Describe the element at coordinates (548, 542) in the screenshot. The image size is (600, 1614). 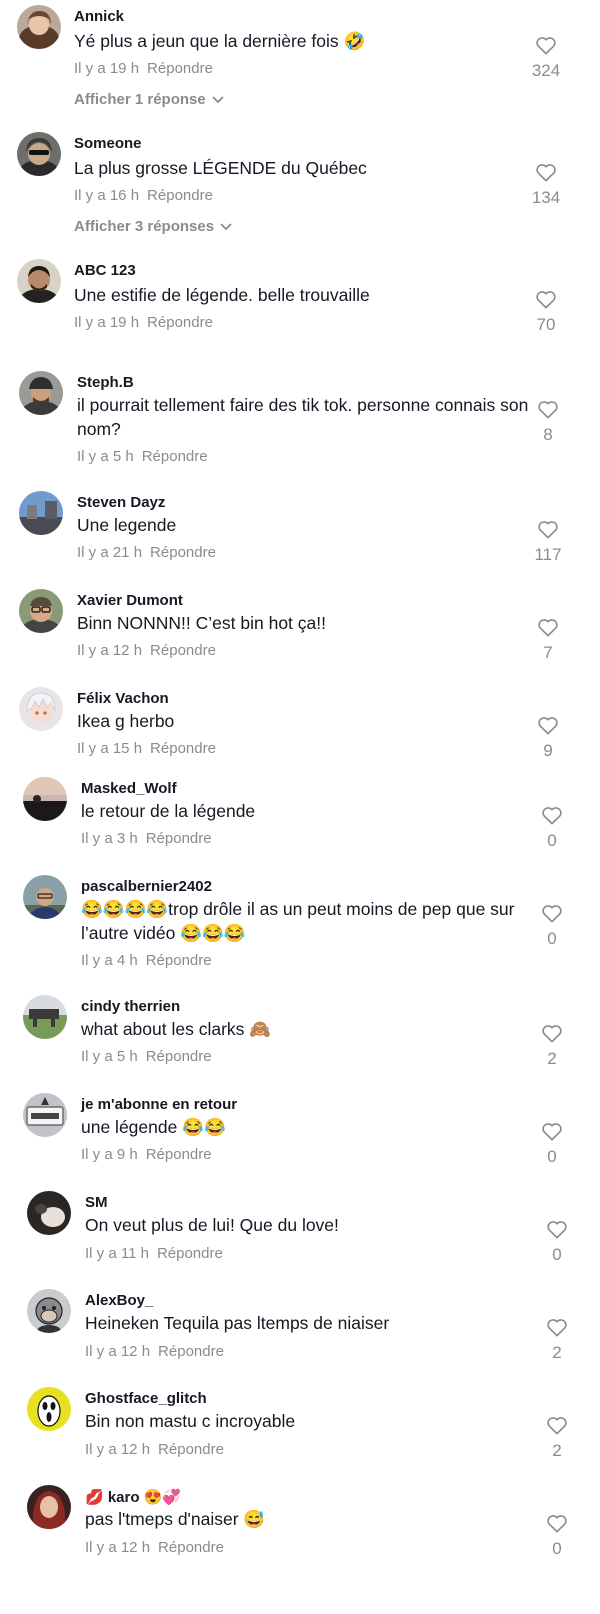
I see `like-button: 117` at that location.